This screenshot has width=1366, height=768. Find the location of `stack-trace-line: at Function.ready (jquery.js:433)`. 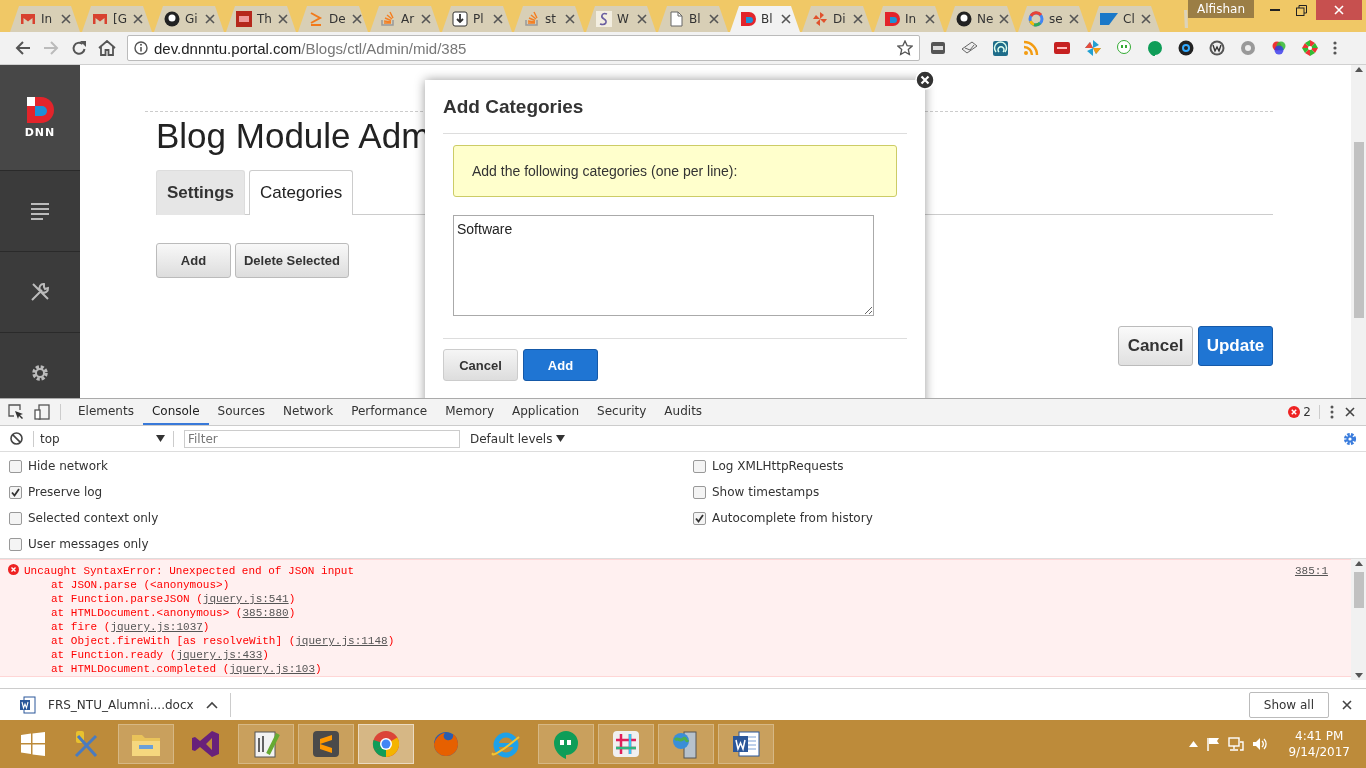

stack-trace-line: at Function.ready (jquery.js:433) is located at coordinates (160, 655).